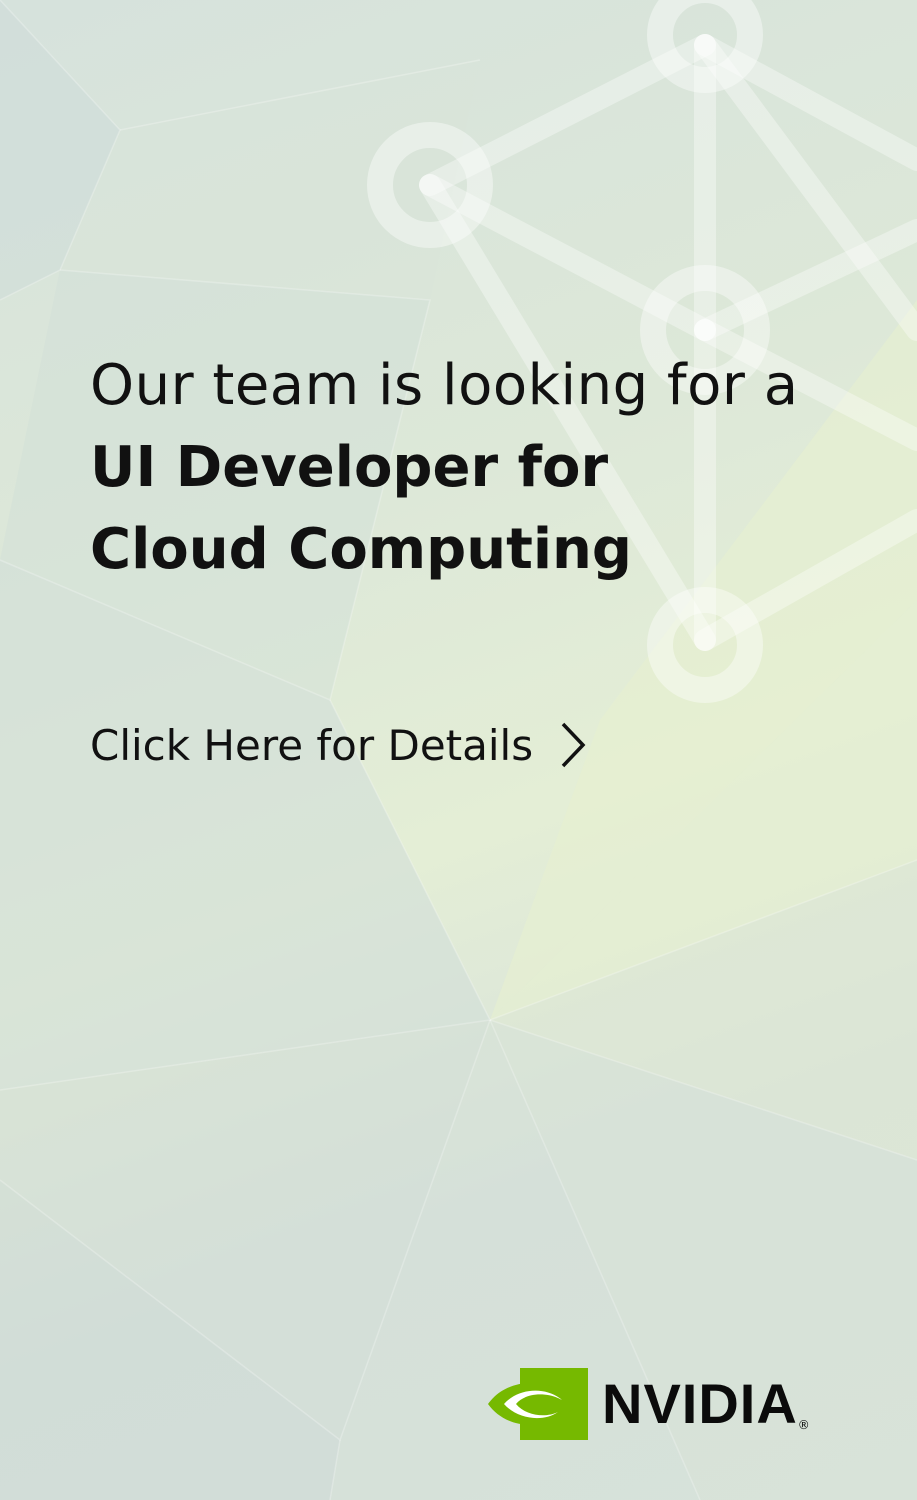 Image resolution: width=917 pixels, height=1500 pixels. I want to click on nvidia-logo: NVIDIA ®, so click(648, 1404).